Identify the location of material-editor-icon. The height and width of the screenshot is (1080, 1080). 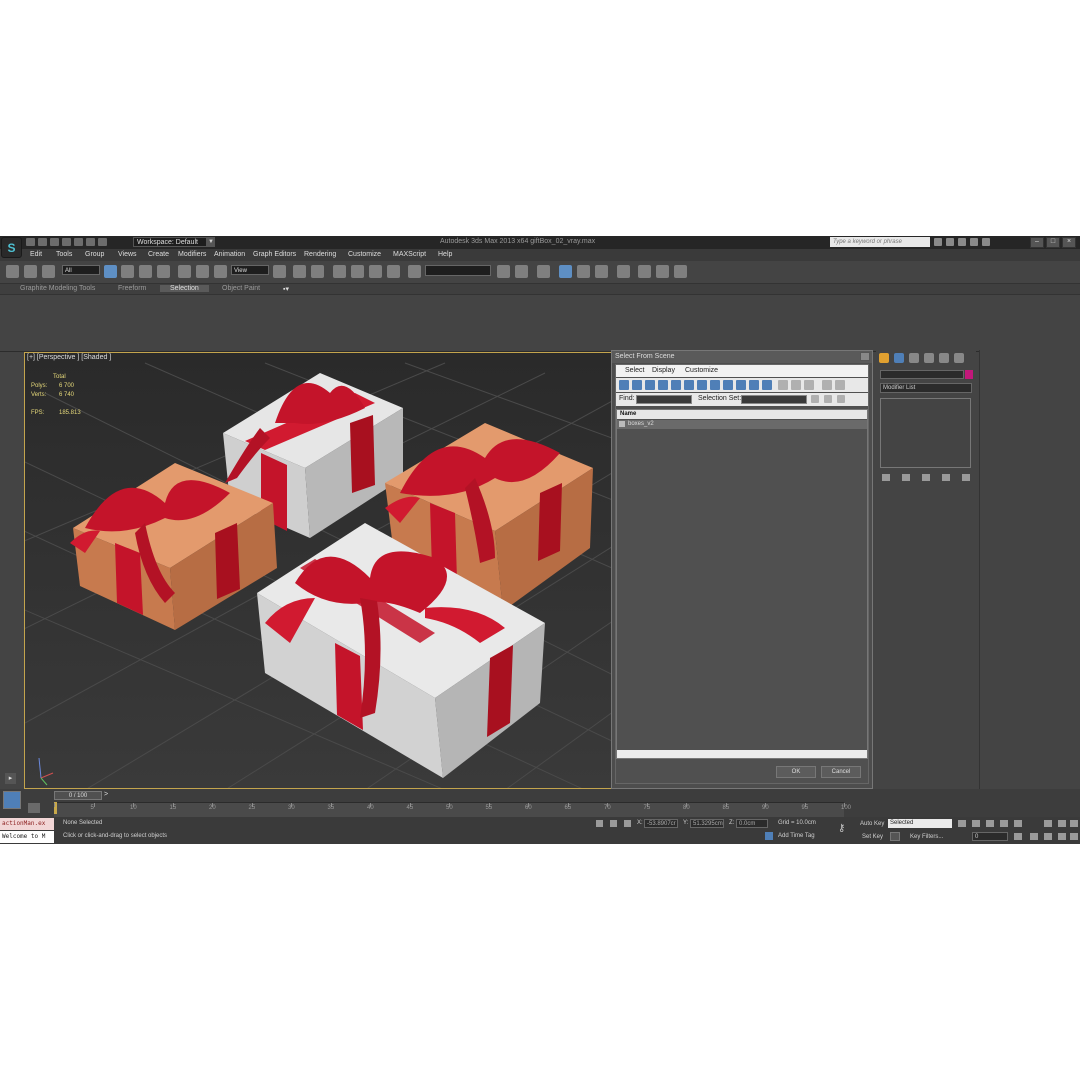
(623, 271).